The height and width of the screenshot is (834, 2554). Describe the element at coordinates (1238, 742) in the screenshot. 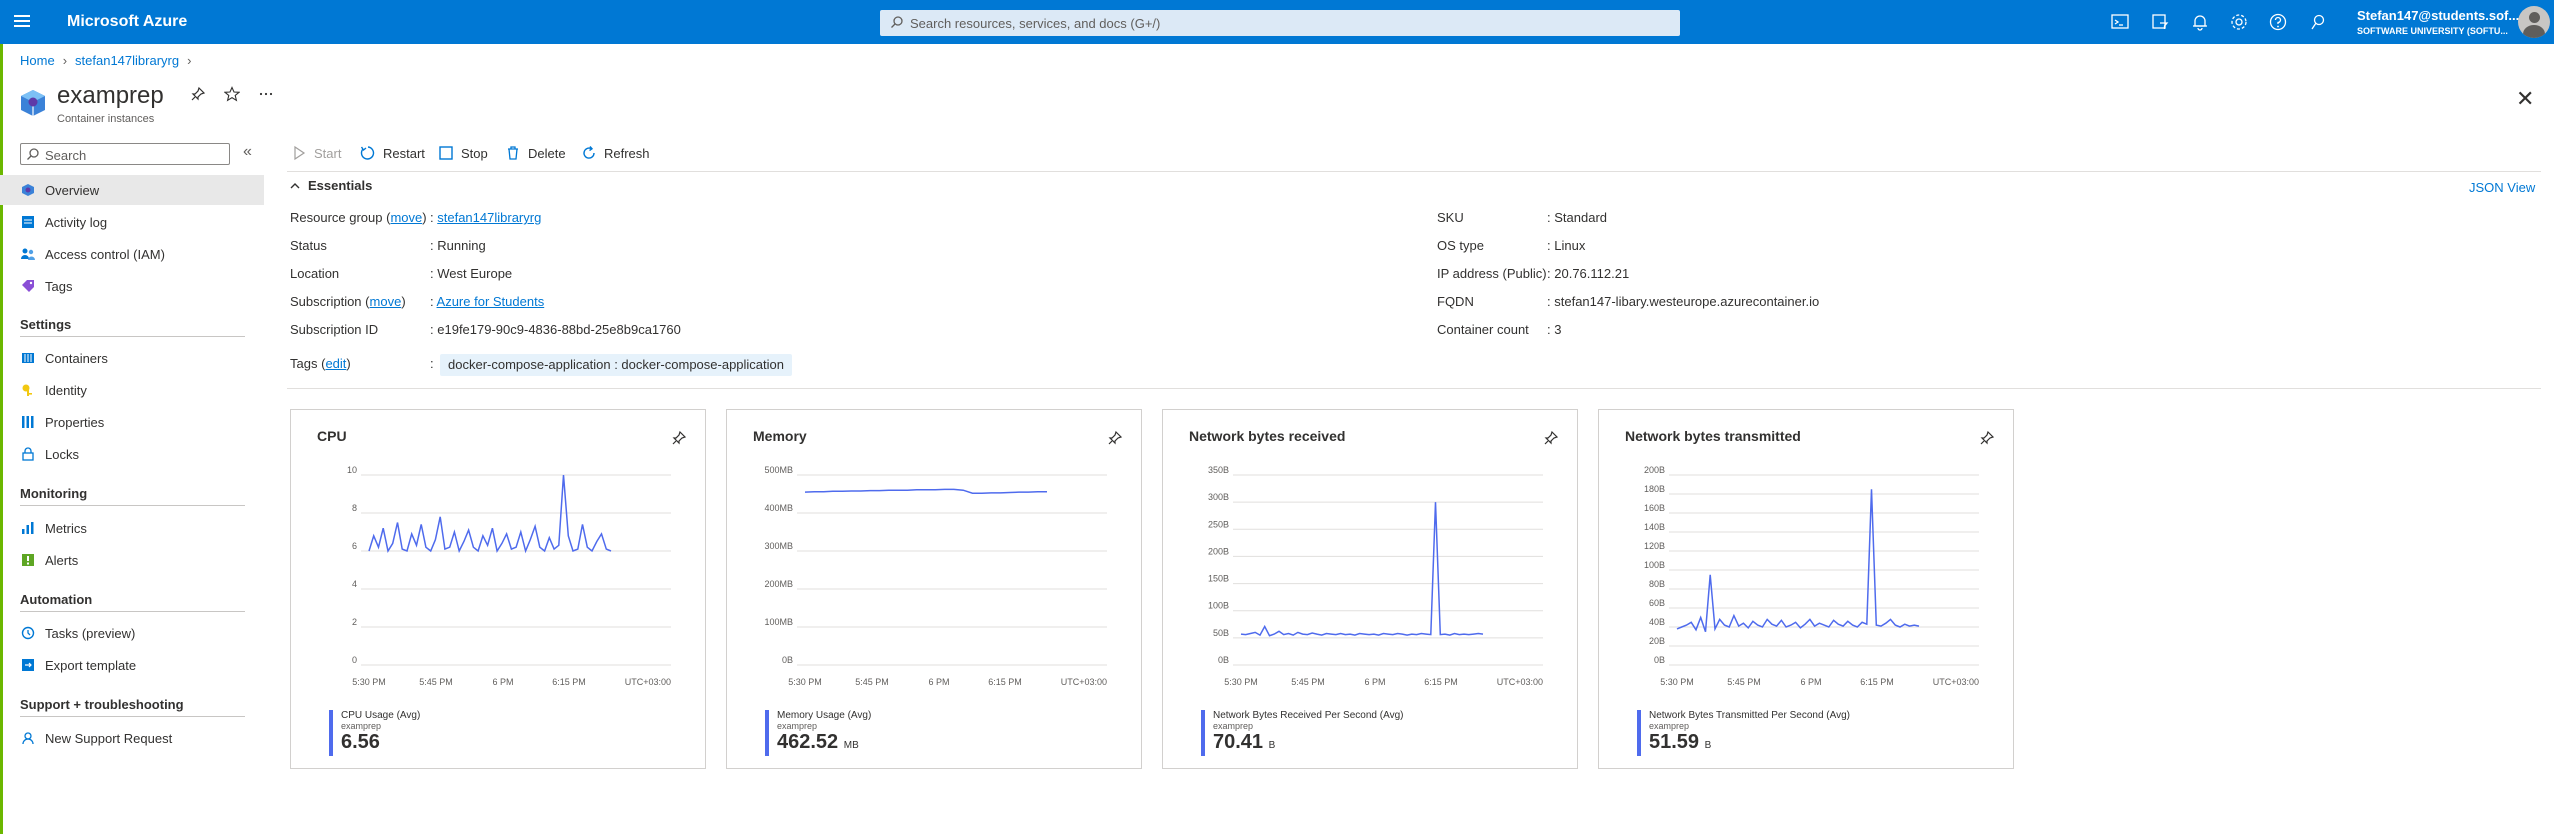

I see `legend-value: 70.41` at that location.